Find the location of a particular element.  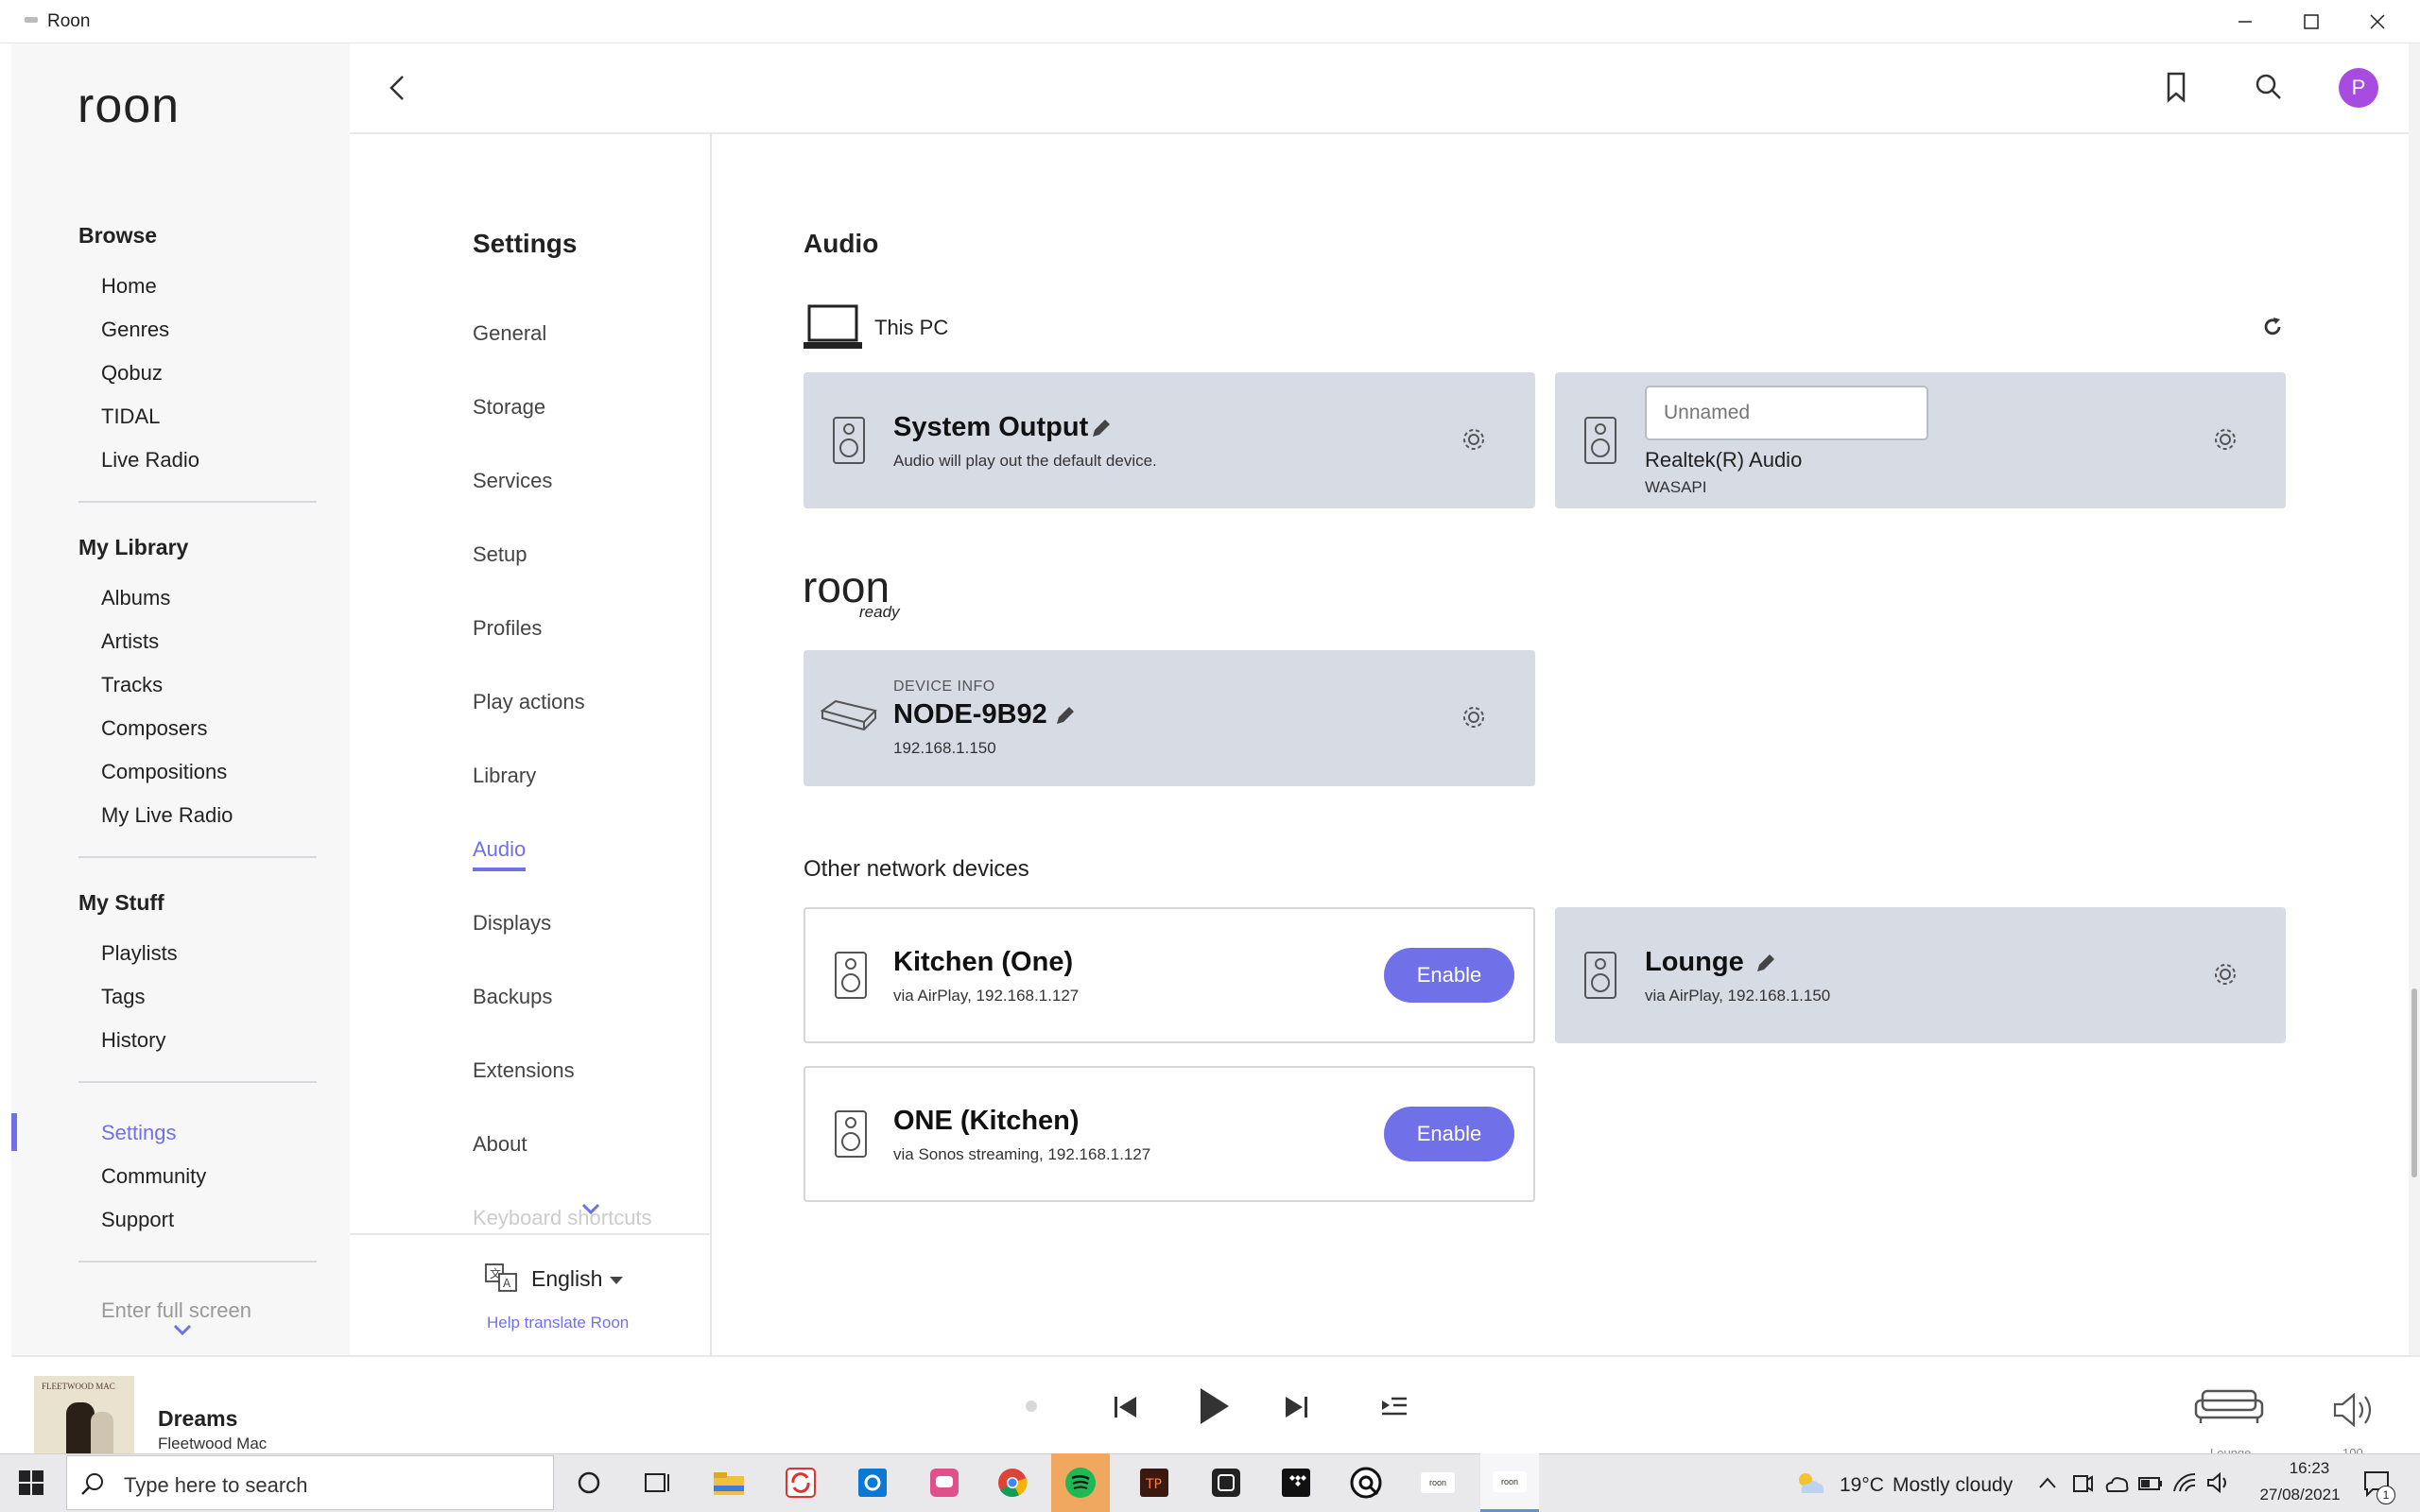

weather-icon is located at coordinates (1810, 1486).